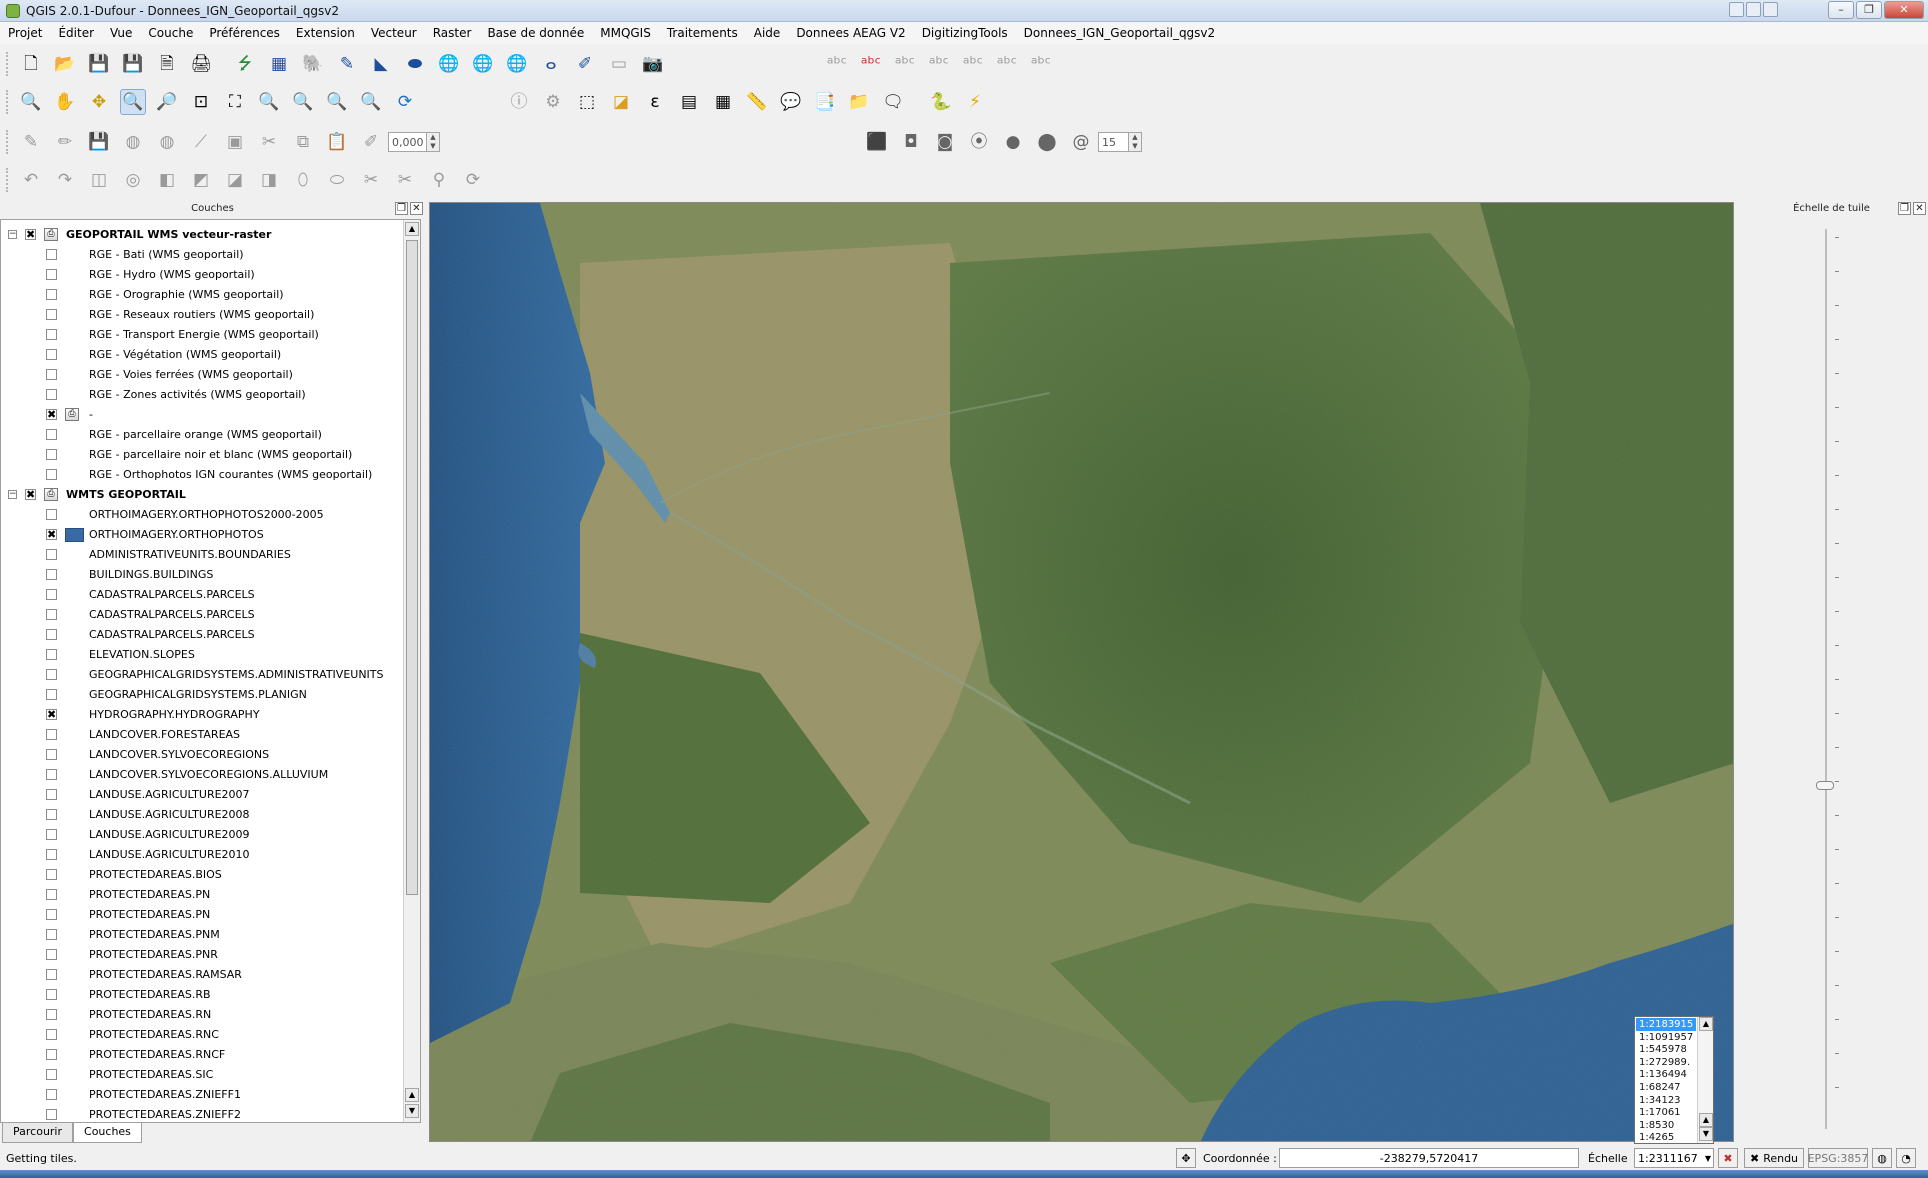  Describe the element at coordinates (859, 102) in the screenshot. I see `show-bookmarks-icon: 📁` at that location.